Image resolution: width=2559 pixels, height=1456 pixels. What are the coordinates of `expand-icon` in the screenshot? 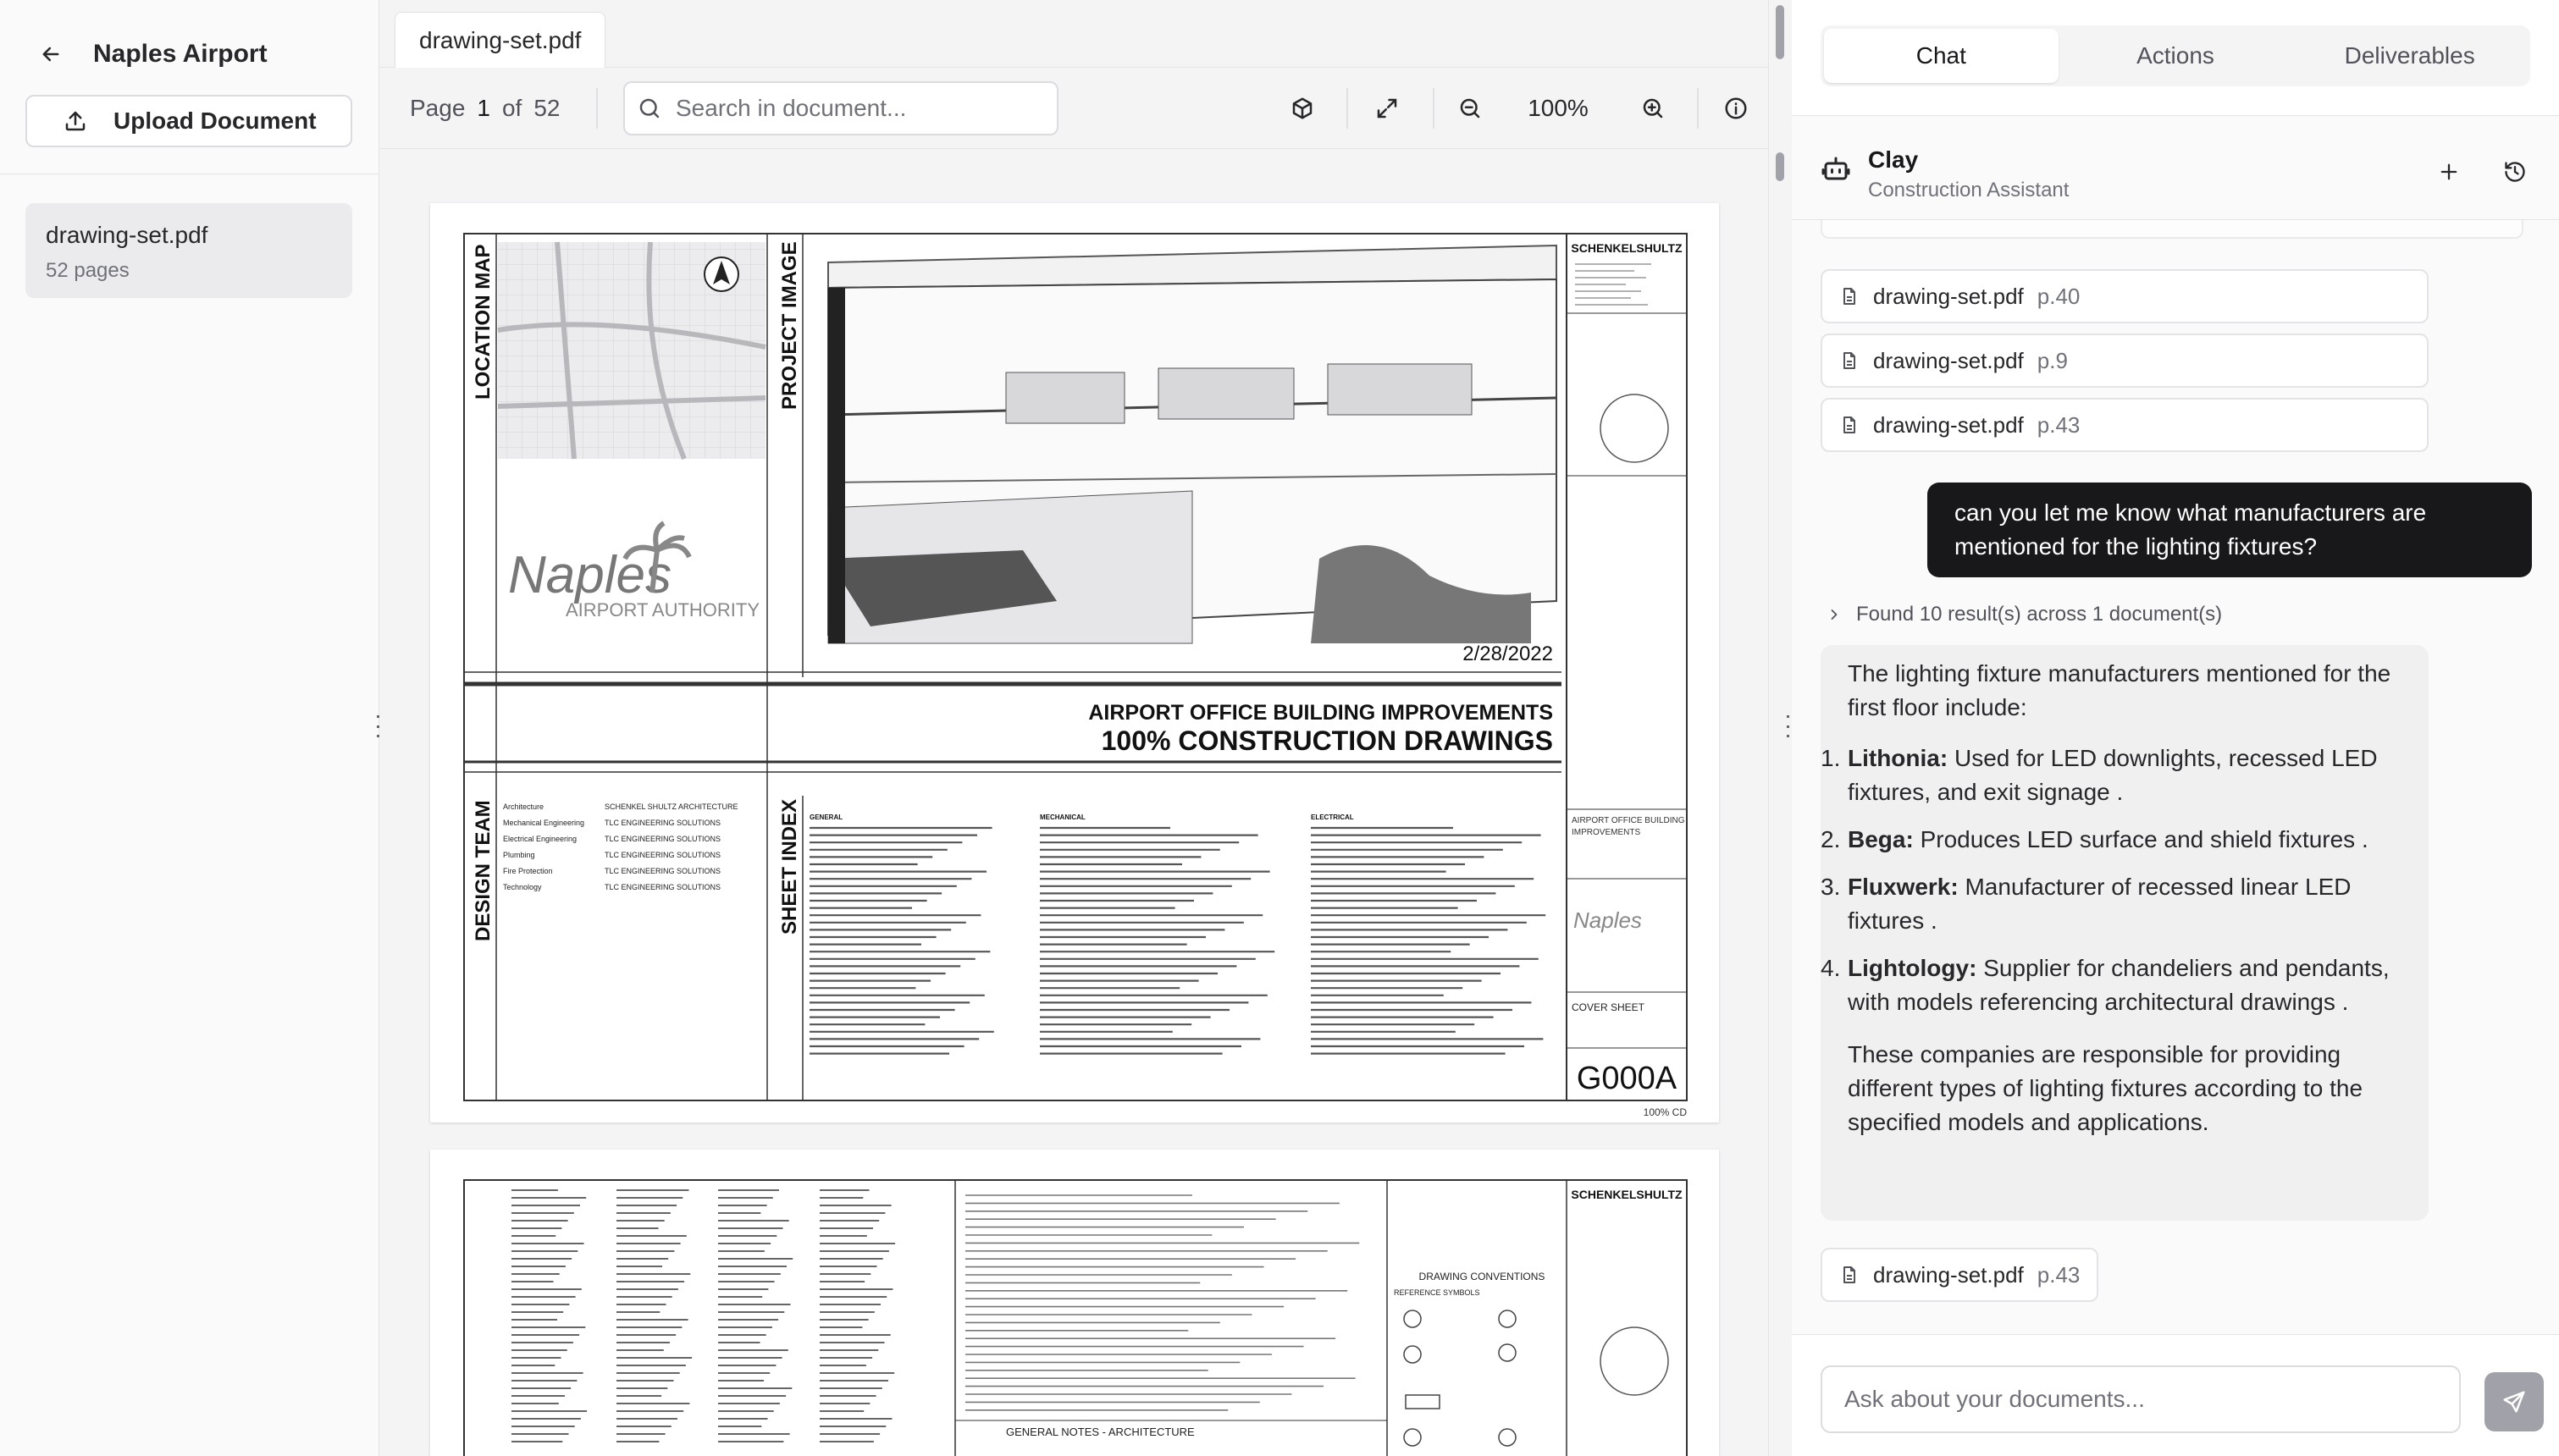 It's located at (1387, 109).